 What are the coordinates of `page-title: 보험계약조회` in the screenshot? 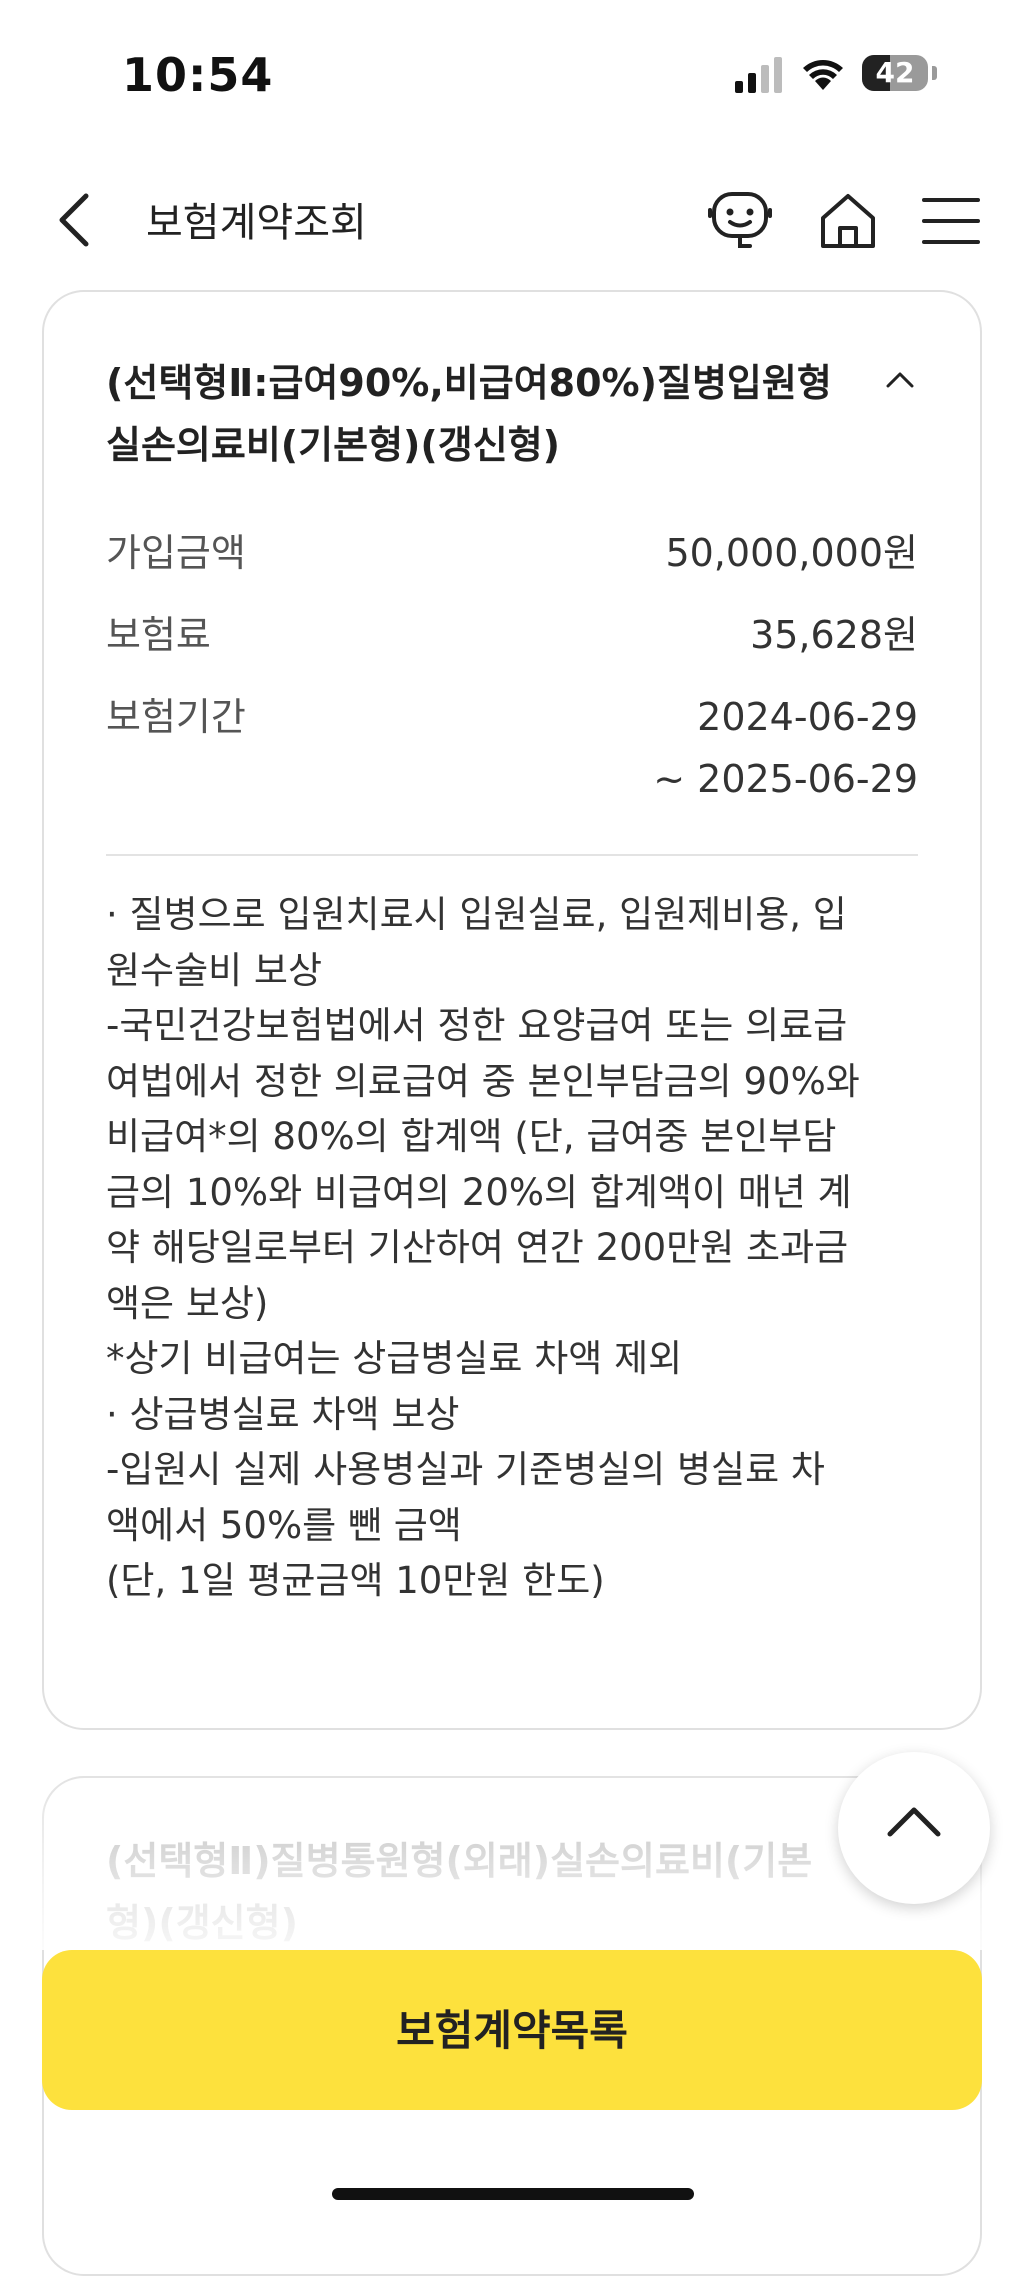 It's located at (256, 223).